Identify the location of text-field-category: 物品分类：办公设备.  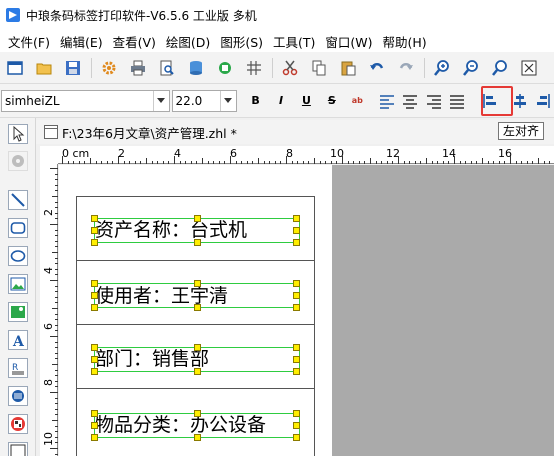
(180, 425).